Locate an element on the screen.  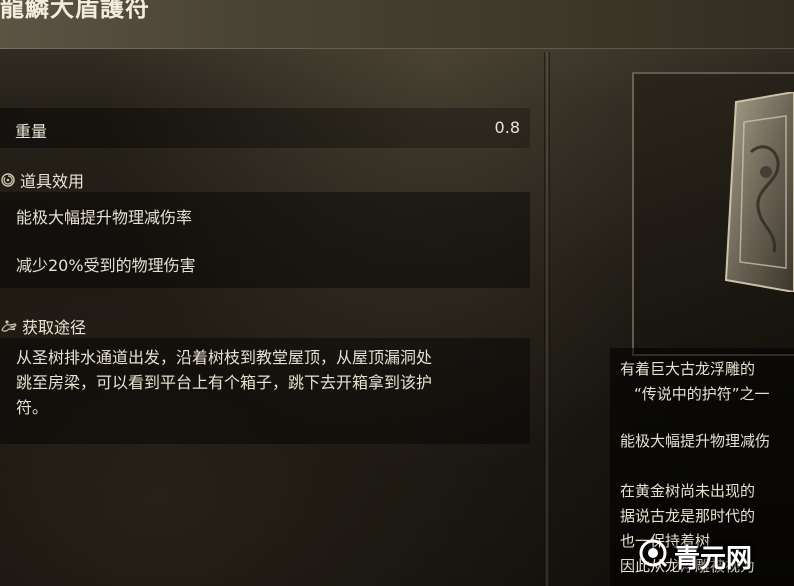
acquisition-hand-icon is located at coordinates (9, 326).